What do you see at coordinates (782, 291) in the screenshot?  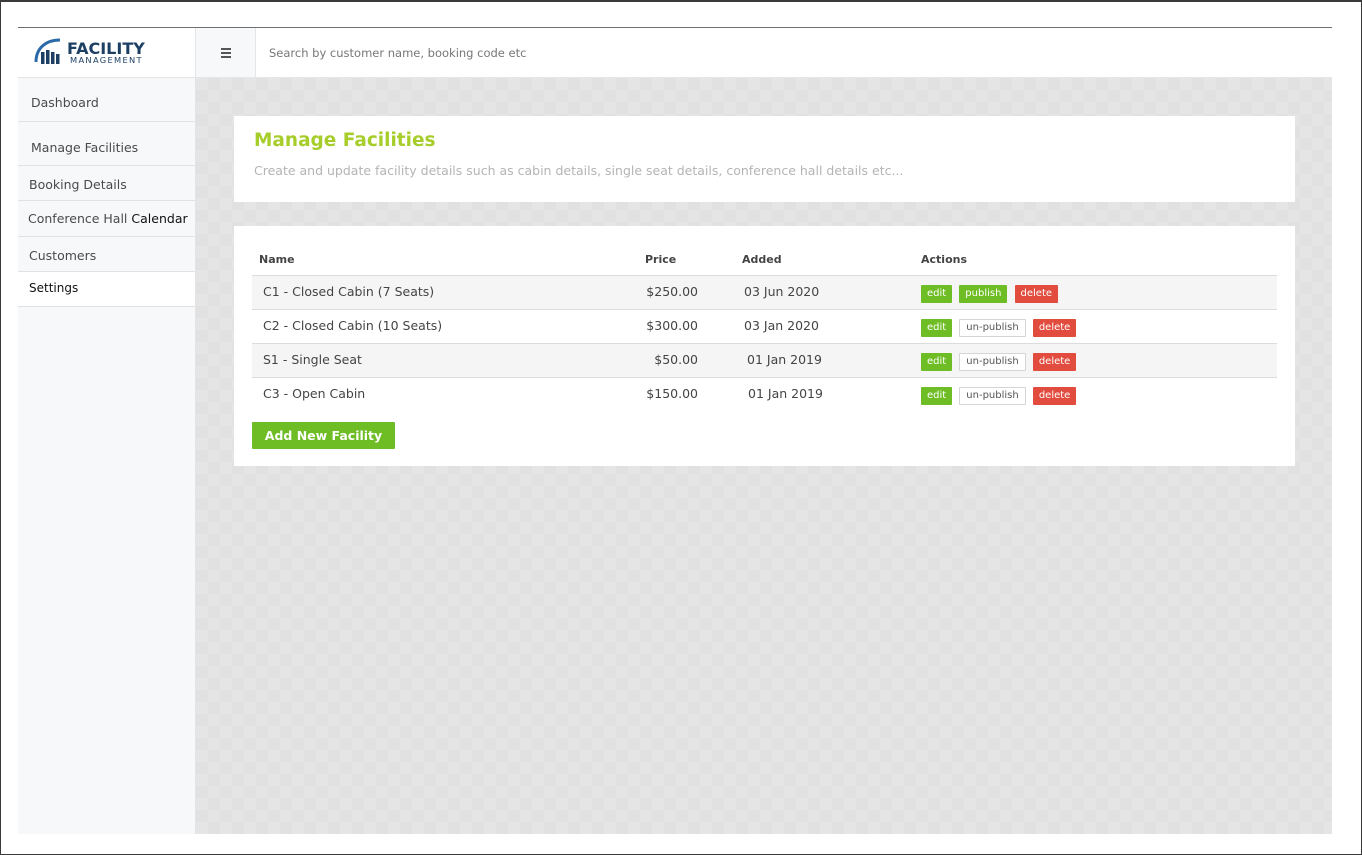 I see `facility-added-date: 03 Jun 2020` at bounding box center [782, 291].